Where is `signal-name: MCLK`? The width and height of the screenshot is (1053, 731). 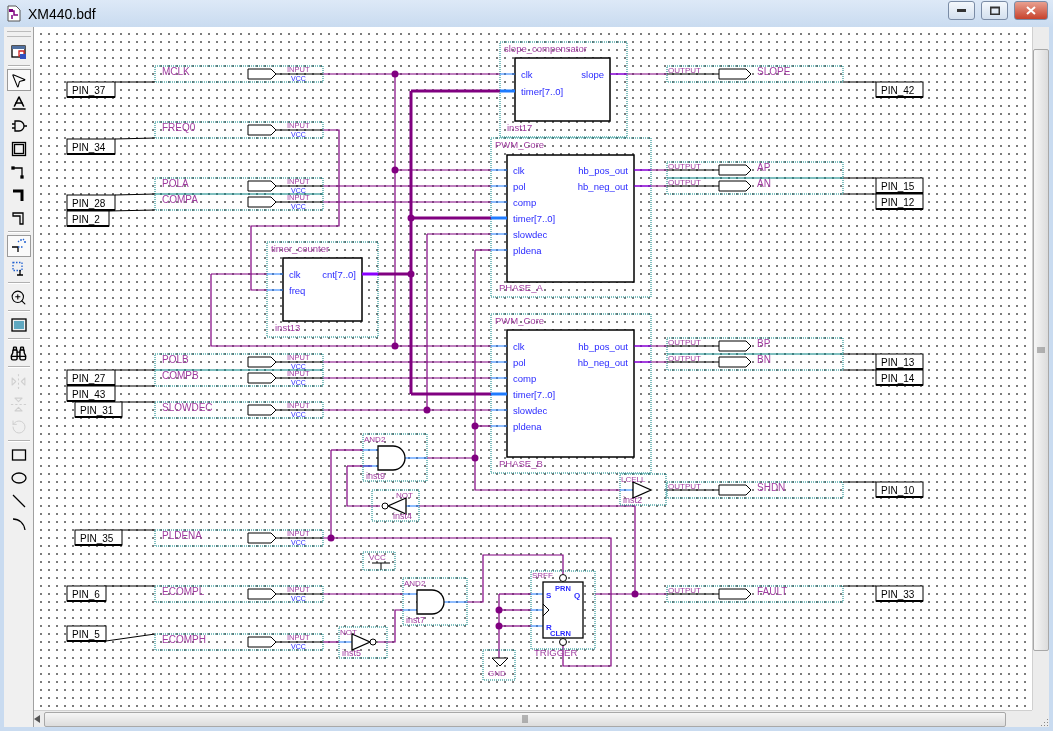
signal-name: MCLK is located at coordinates (176, 71).